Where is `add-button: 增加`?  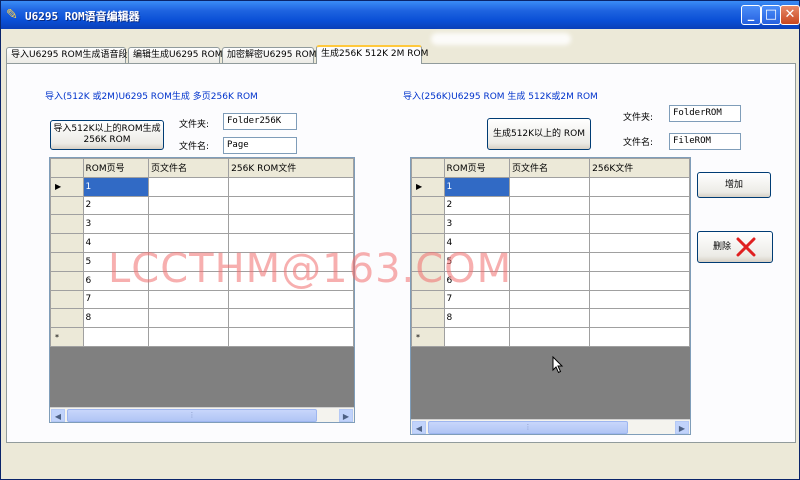
add-button: 增加 is located at coordinates (734, 185).